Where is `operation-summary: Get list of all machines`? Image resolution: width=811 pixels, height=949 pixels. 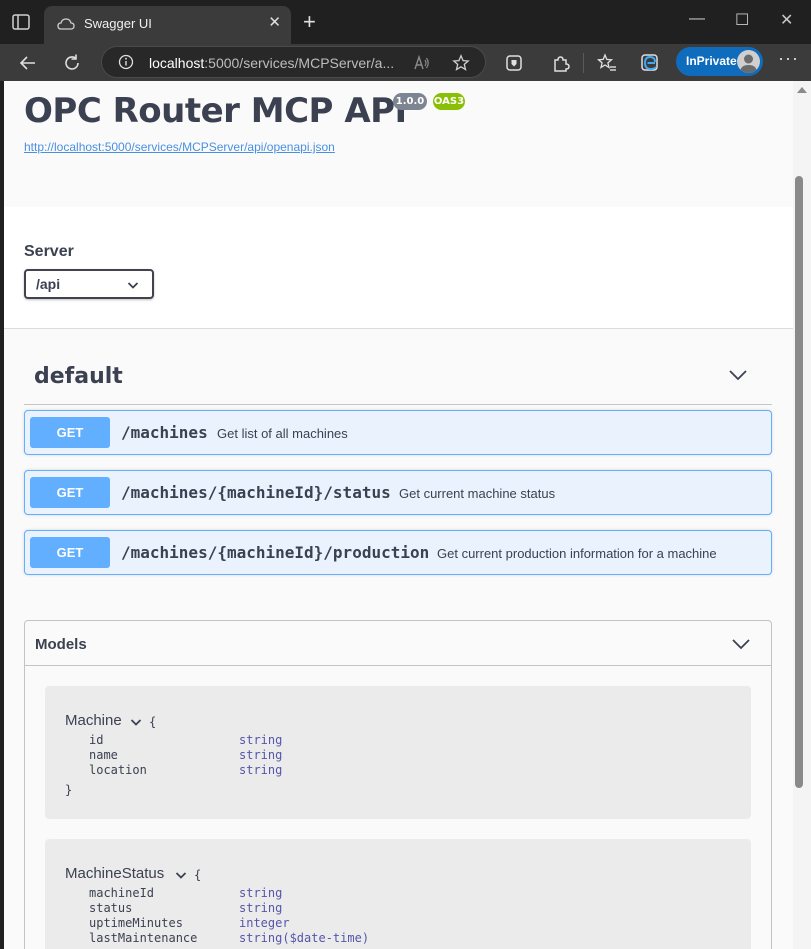 operation-summary: Get list of all machines is located at coordinates (282, 433).